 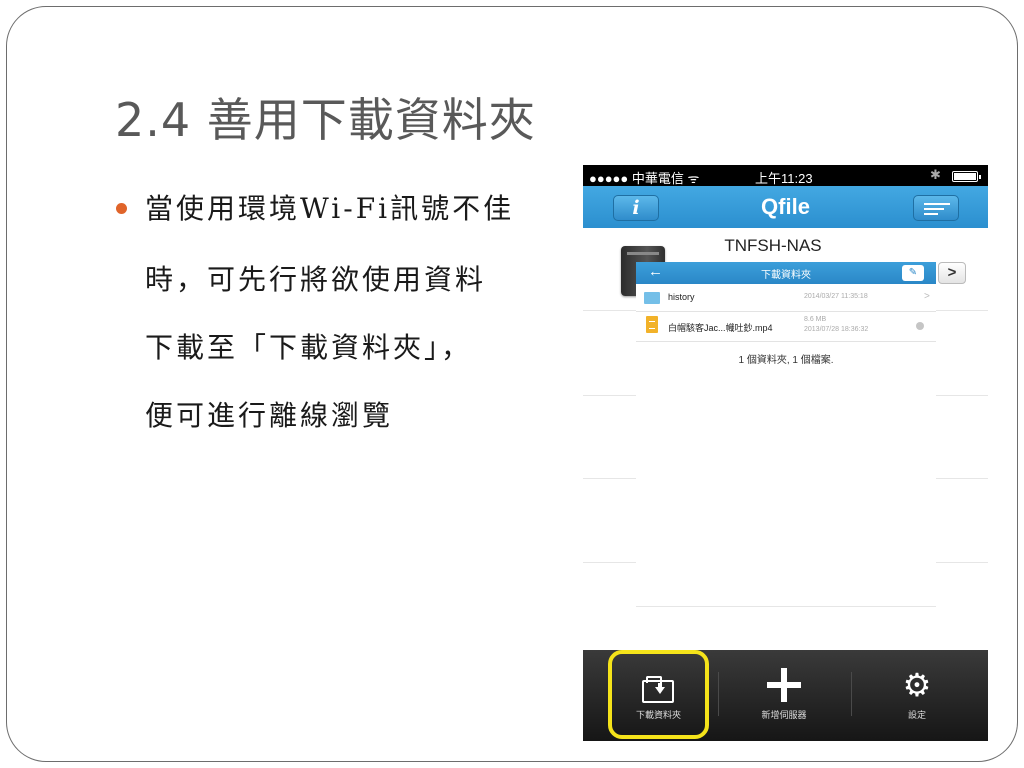 I want to click on status-bar: ●●●●● 中華電信 ᯤ 上午11:23 ✱, so click(x=785, y=175).